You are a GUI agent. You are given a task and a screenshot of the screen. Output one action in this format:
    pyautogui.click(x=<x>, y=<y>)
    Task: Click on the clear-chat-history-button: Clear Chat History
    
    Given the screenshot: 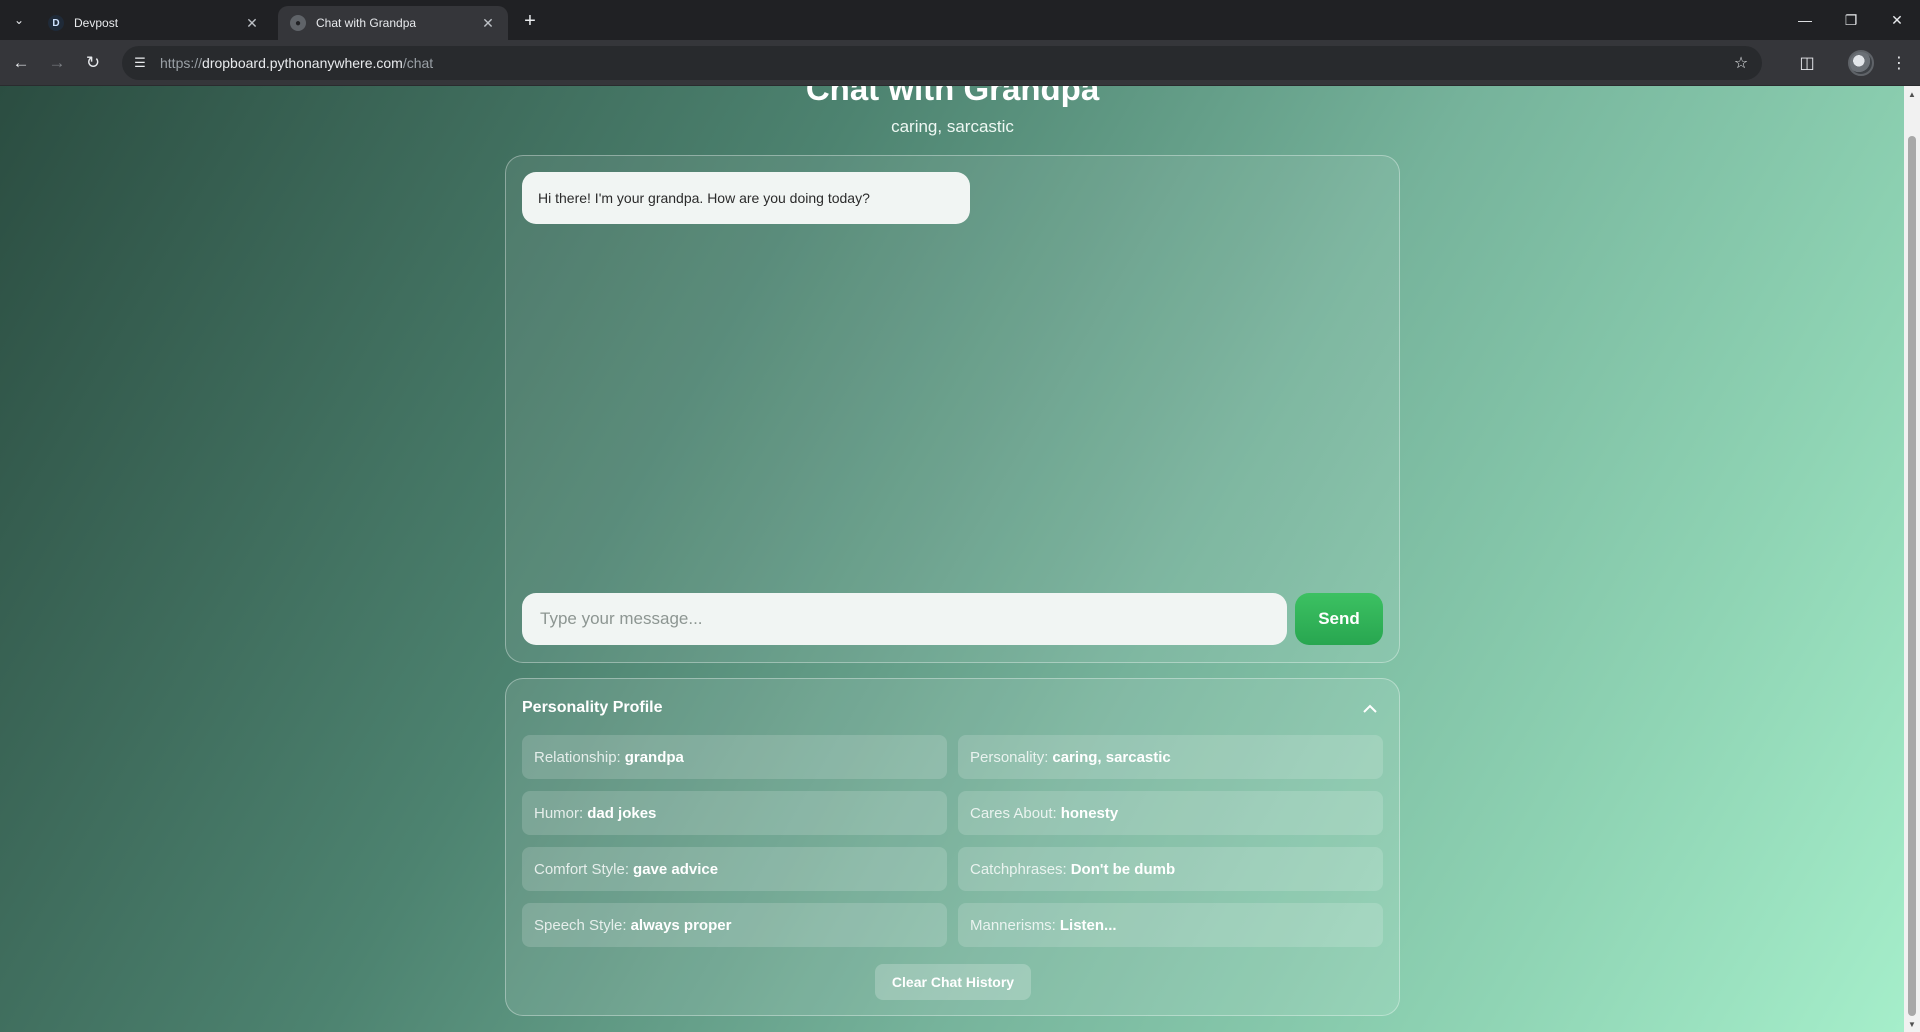 What is the action you would take?
    pyautogui.click(x=953, y=982)
    